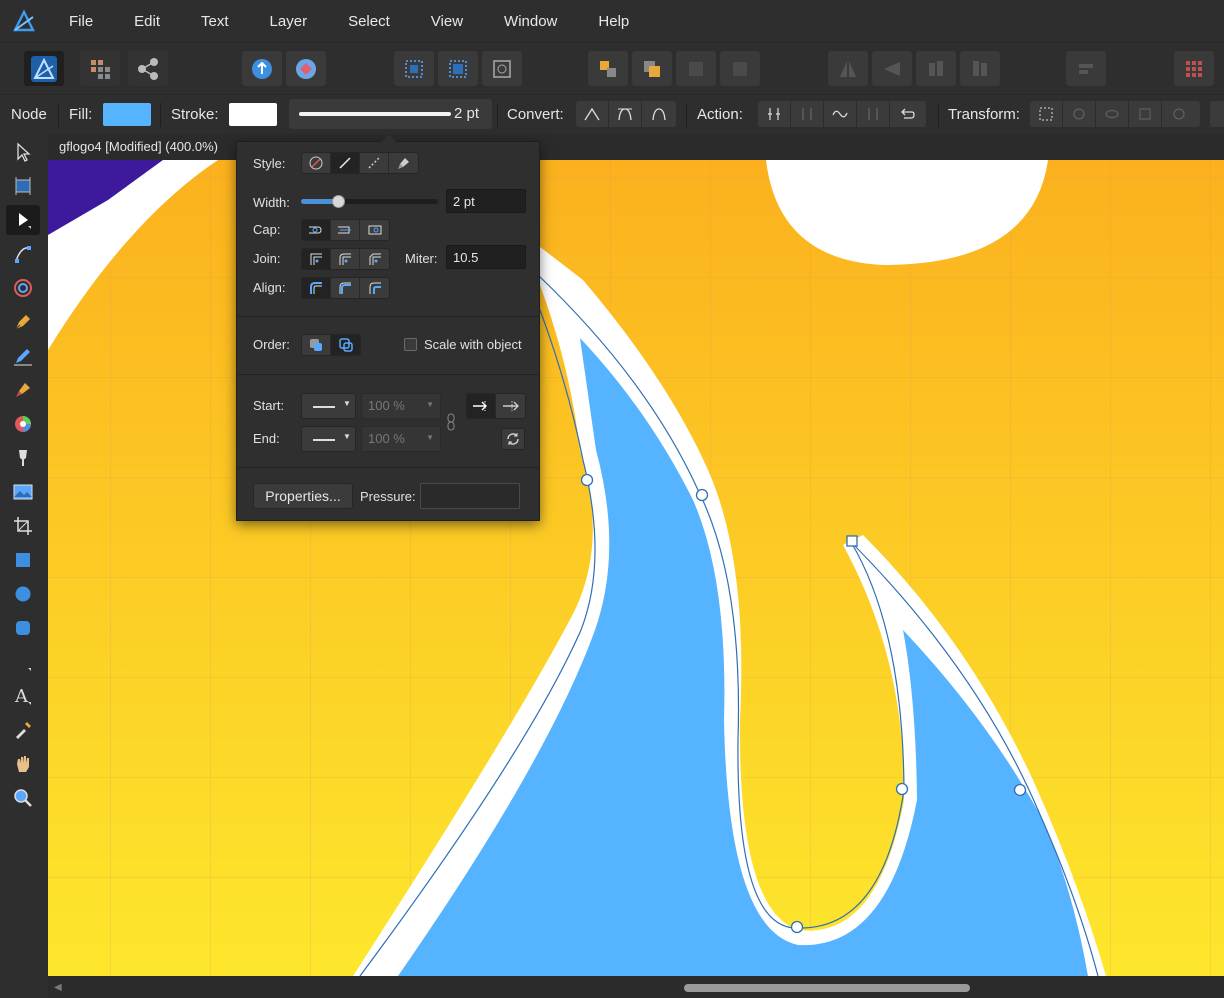 The image size is (1224, 998). Describe the element at coordinates (345, 163) in the screenshot. I see `solid-line-icon` at that location.